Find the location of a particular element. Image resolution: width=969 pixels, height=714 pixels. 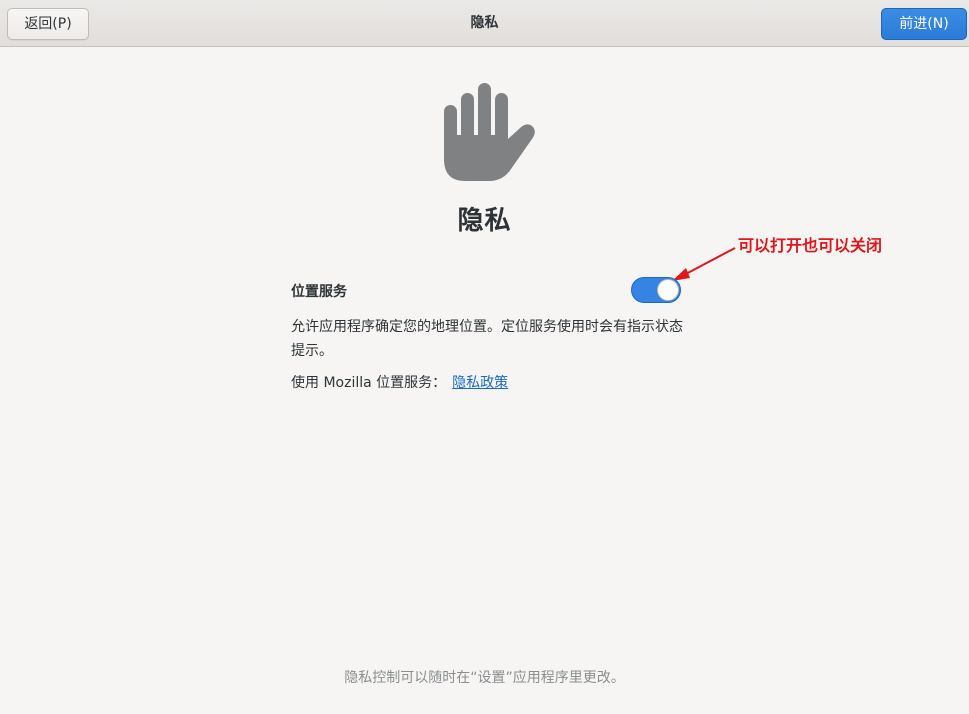

header-title: 隐私 is located at coordinates (484, 23).